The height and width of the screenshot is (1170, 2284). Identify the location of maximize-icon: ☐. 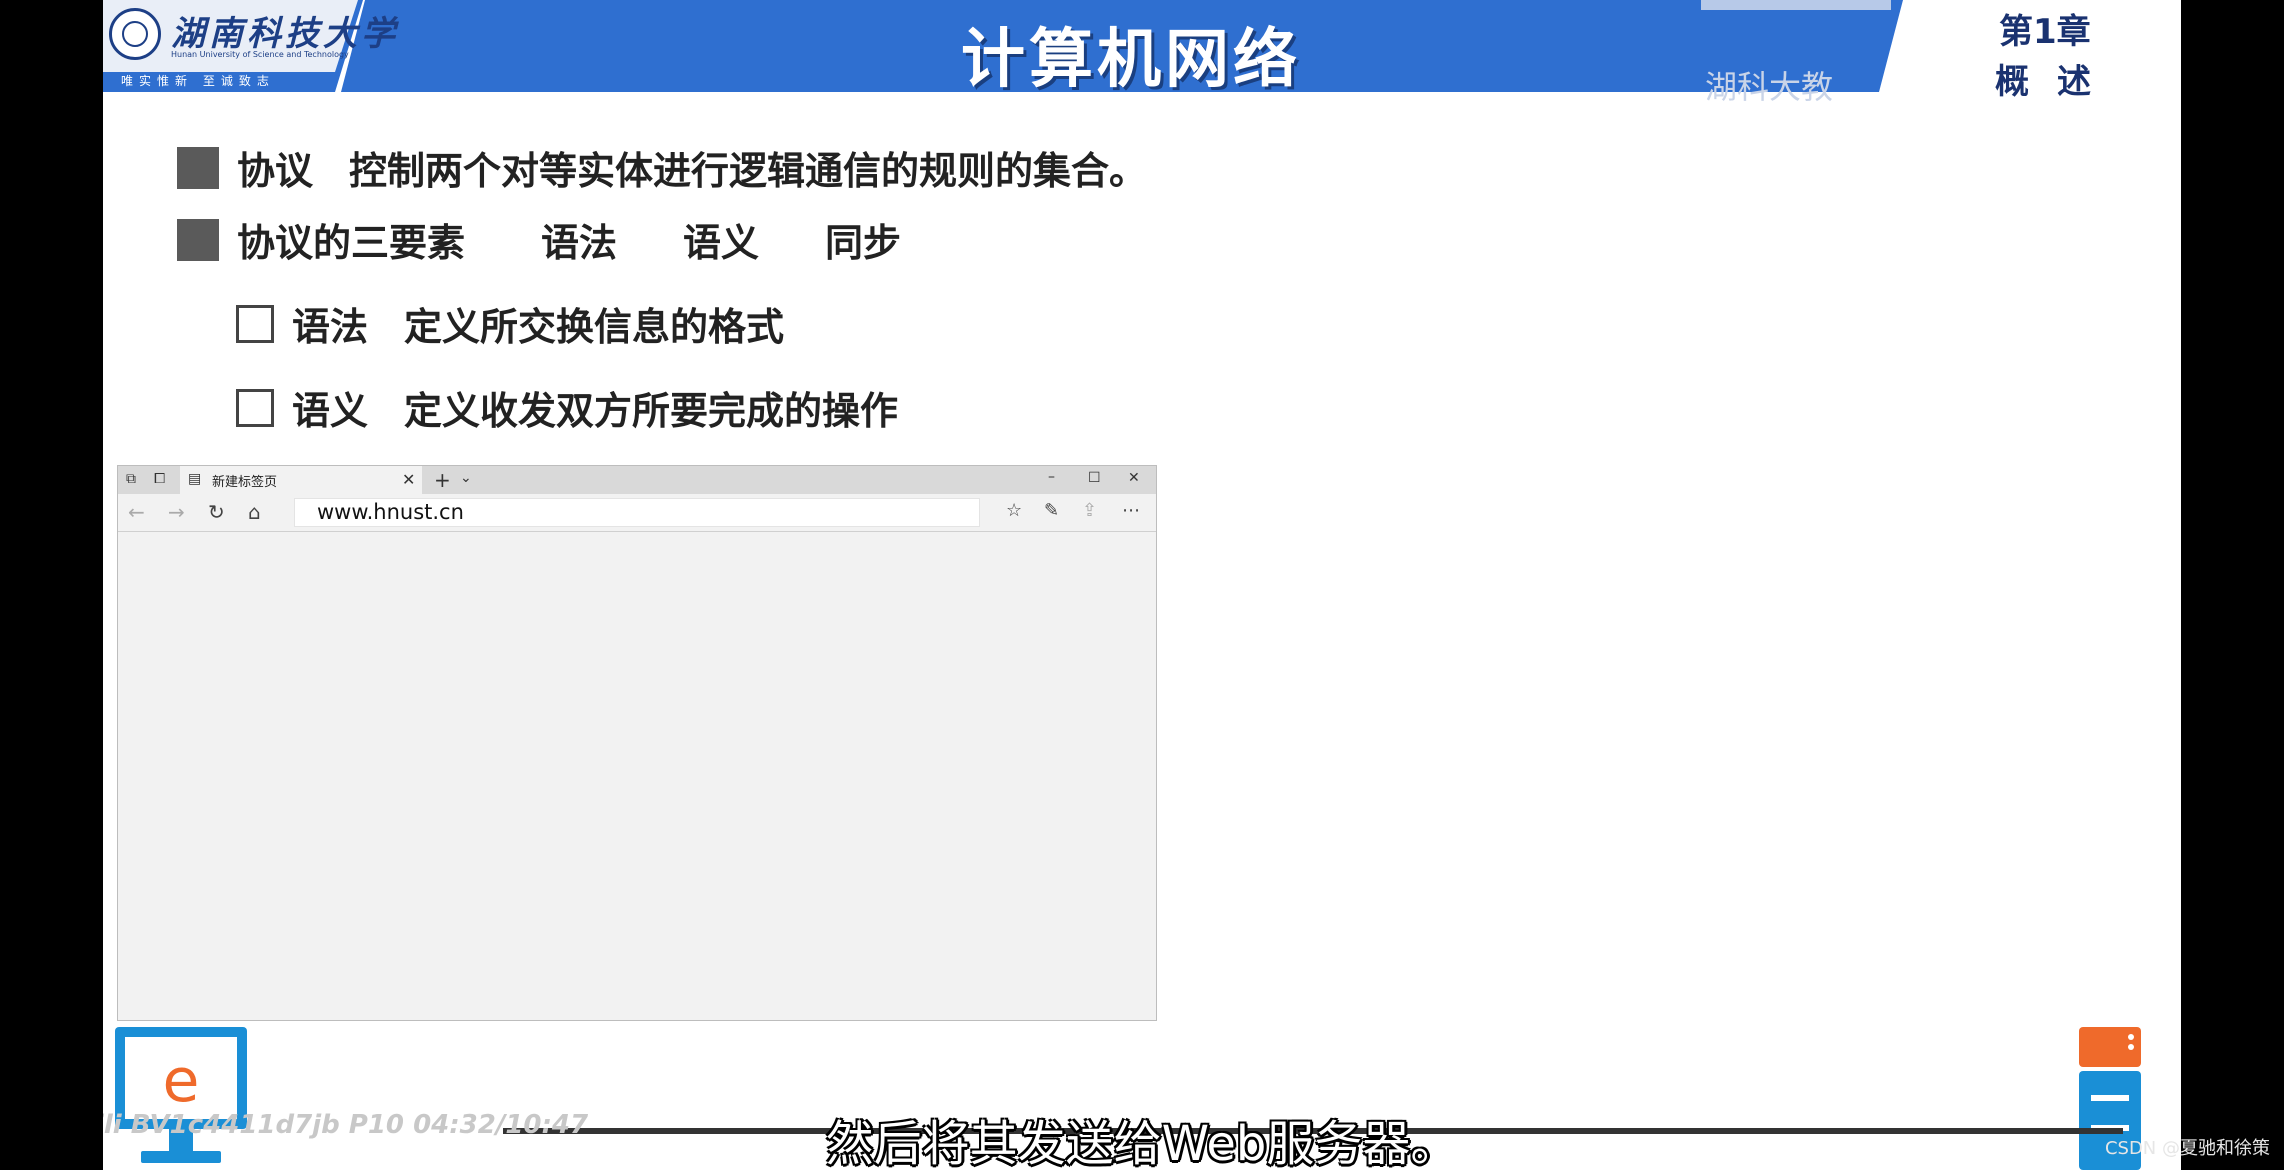
(1094, 478).